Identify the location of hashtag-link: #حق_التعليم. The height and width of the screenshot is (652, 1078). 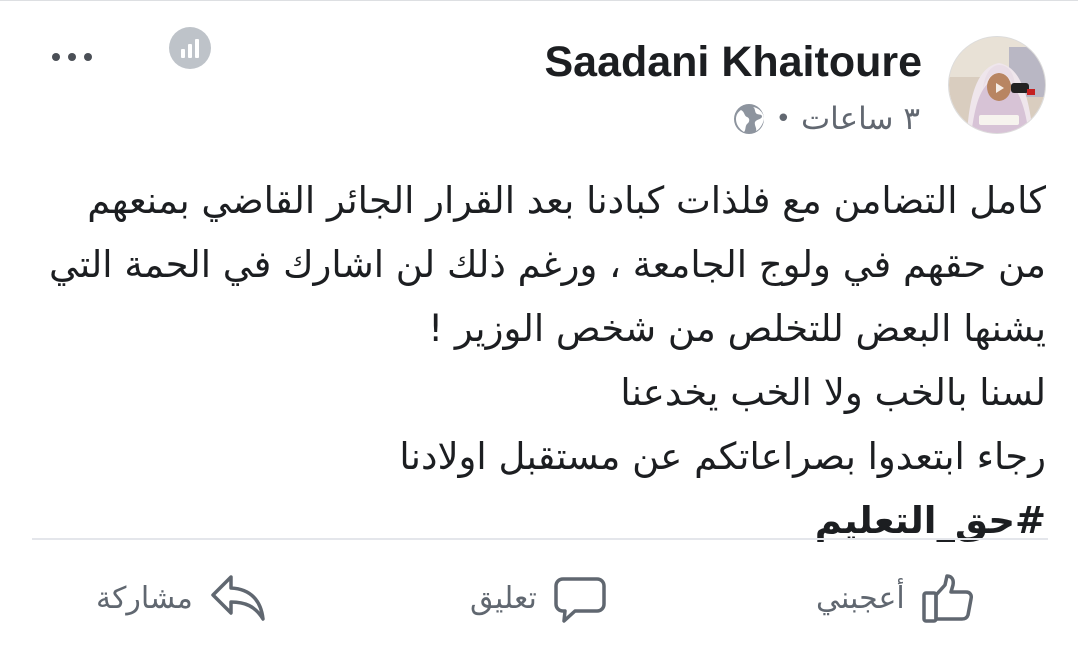
(538, 521).